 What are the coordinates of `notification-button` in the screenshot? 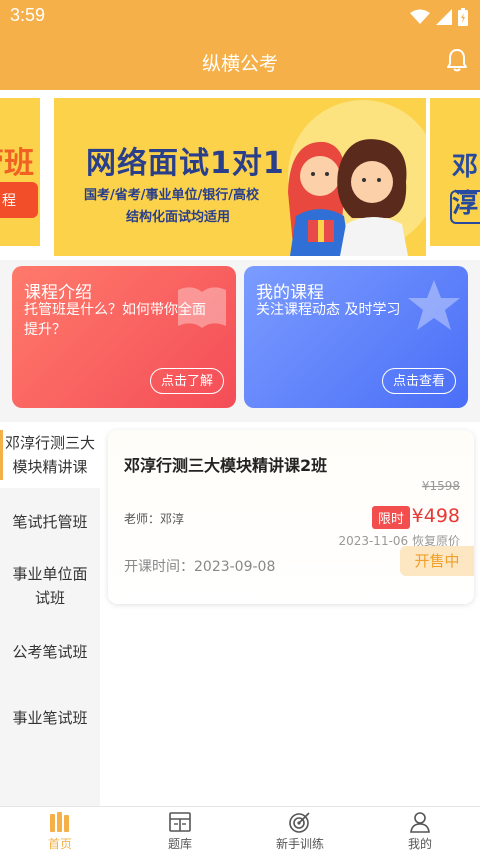 It's located at (457, 62).